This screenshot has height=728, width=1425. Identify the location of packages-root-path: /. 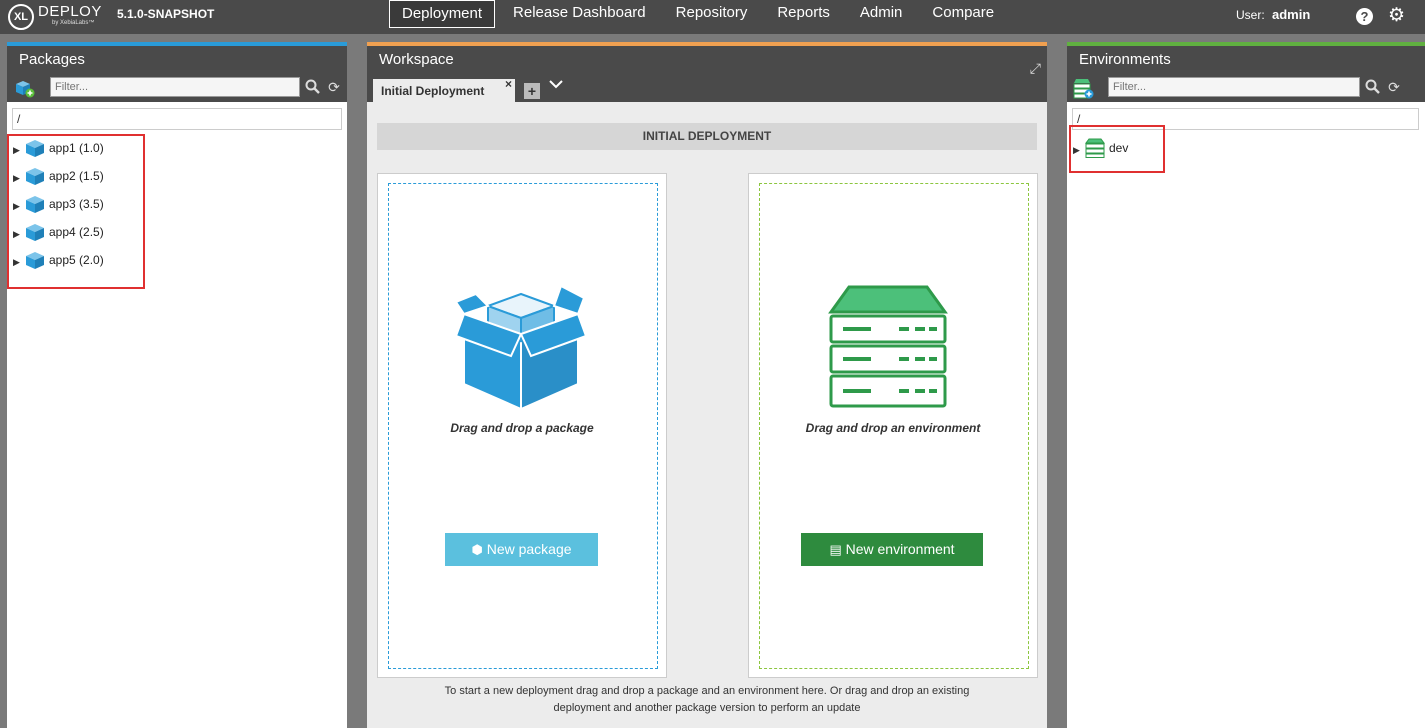
(177, 119).